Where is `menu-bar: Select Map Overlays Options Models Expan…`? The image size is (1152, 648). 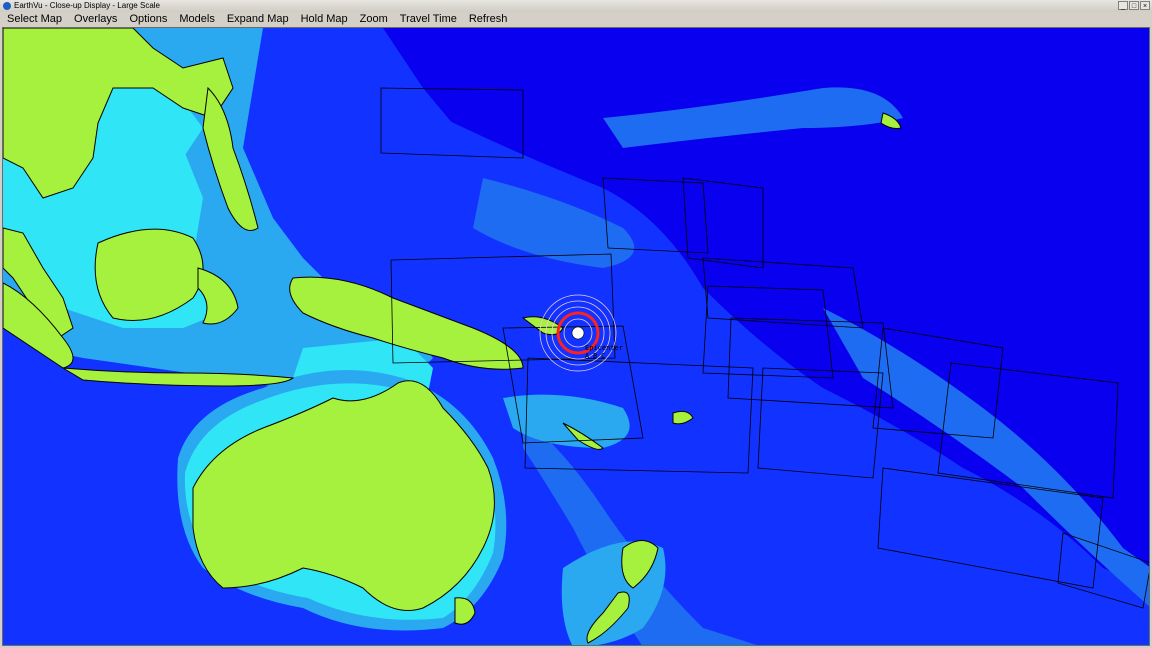 menu-bar: Select Map Overlays Options Models Expan… is located at coordinates (576, 19).